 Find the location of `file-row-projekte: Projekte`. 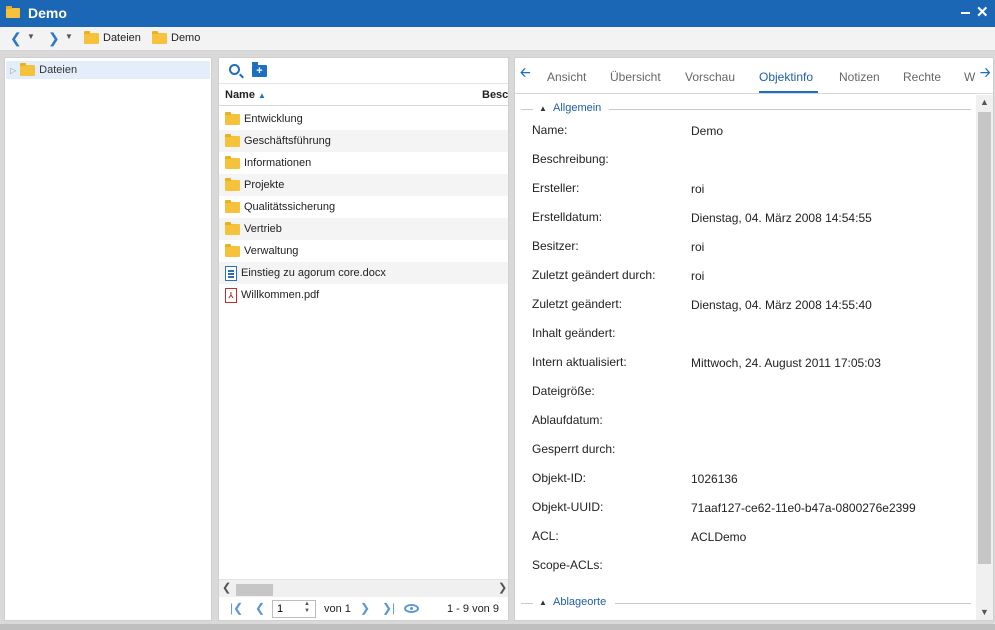

file-row-projekte: Projekte is located at coordinates (363, 185).